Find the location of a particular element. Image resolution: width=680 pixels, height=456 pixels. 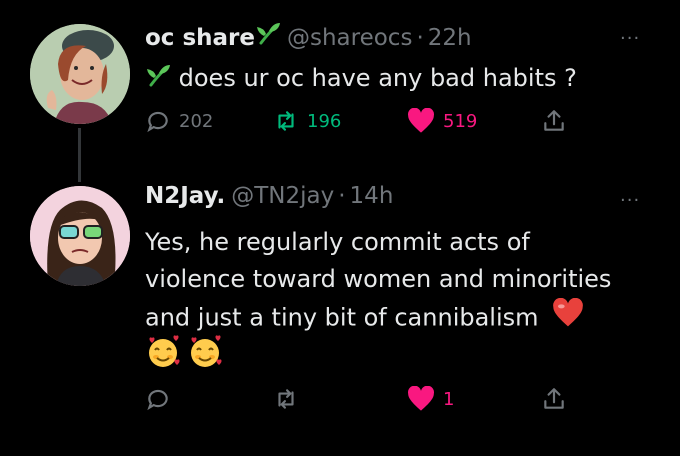

tweet2-retweet-button is located at coordinates (286, 399).